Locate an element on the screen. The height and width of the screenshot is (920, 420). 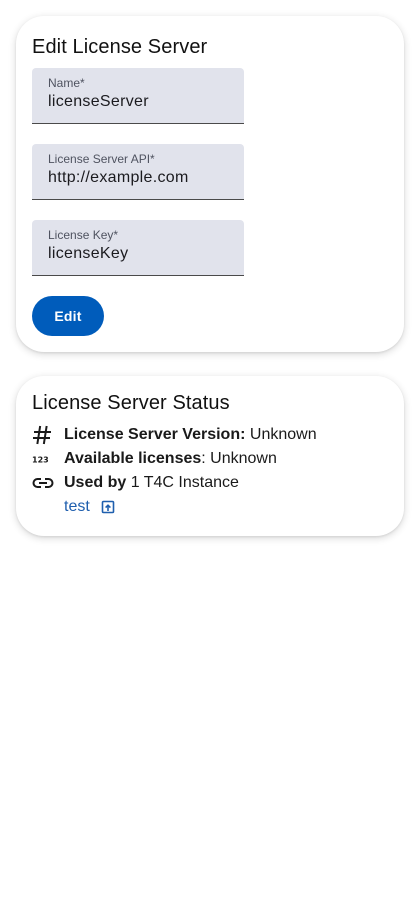
license-server-version-row: License Server Version: Unknown is located at coordinates (174, 435).